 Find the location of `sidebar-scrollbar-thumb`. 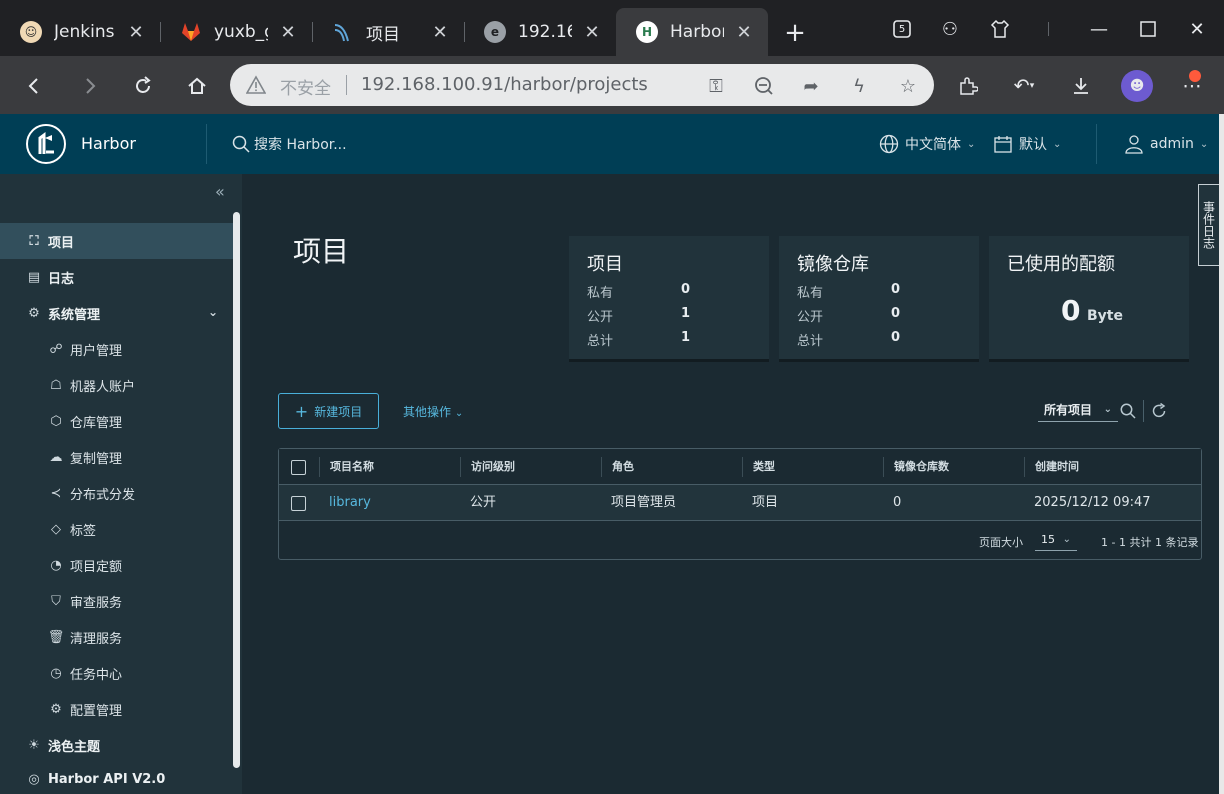

sidebar-scrollbar-thumb is located at coordinates (236, 490).